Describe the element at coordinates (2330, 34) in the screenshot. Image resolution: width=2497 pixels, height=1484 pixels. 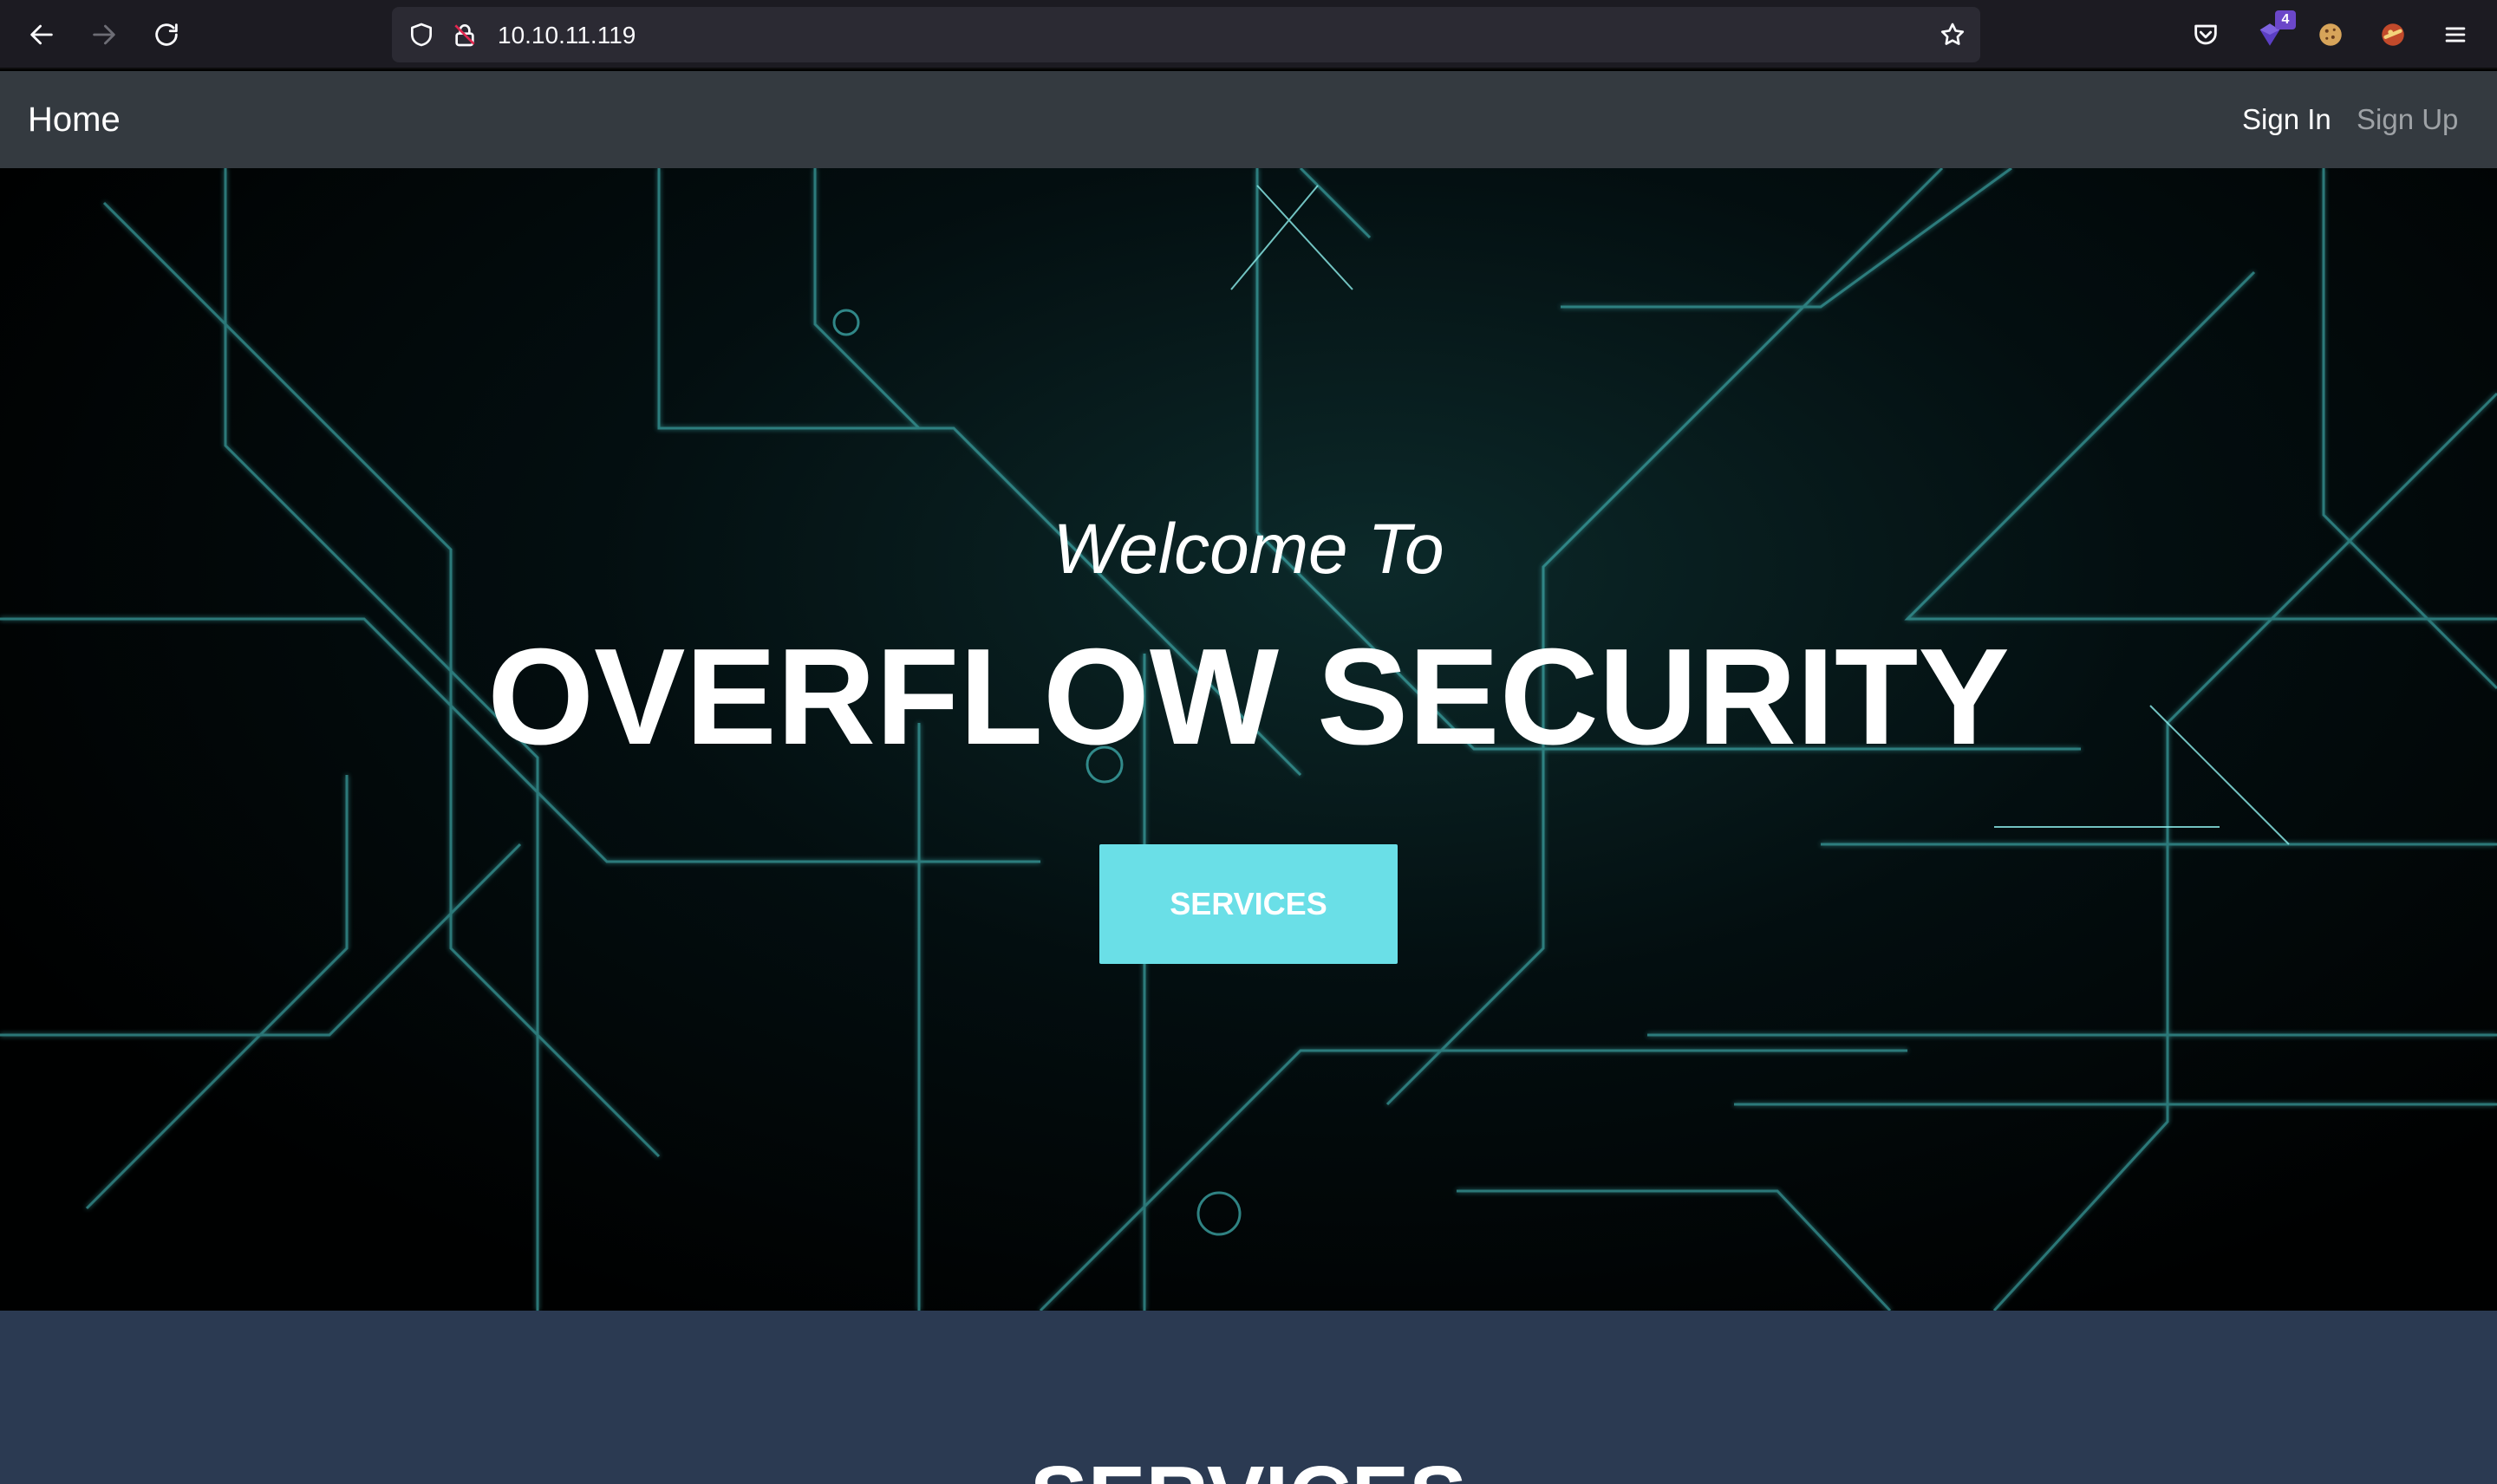
I see `cookie-icon` at that location.